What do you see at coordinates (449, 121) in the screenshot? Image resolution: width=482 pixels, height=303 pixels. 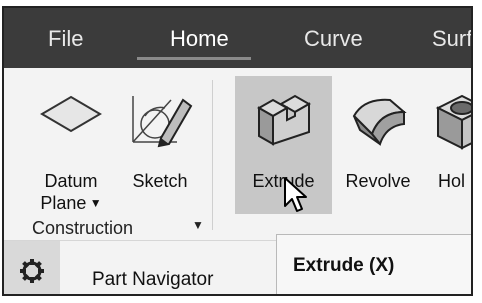 I see `hole-icon` at bounding box center [449, 121].